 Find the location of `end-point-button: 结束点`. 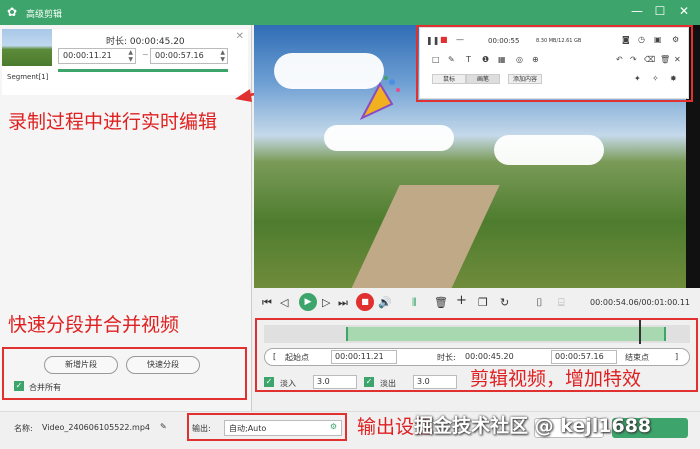

end-point-button: 结束点 is located at coordinates (637, 357).